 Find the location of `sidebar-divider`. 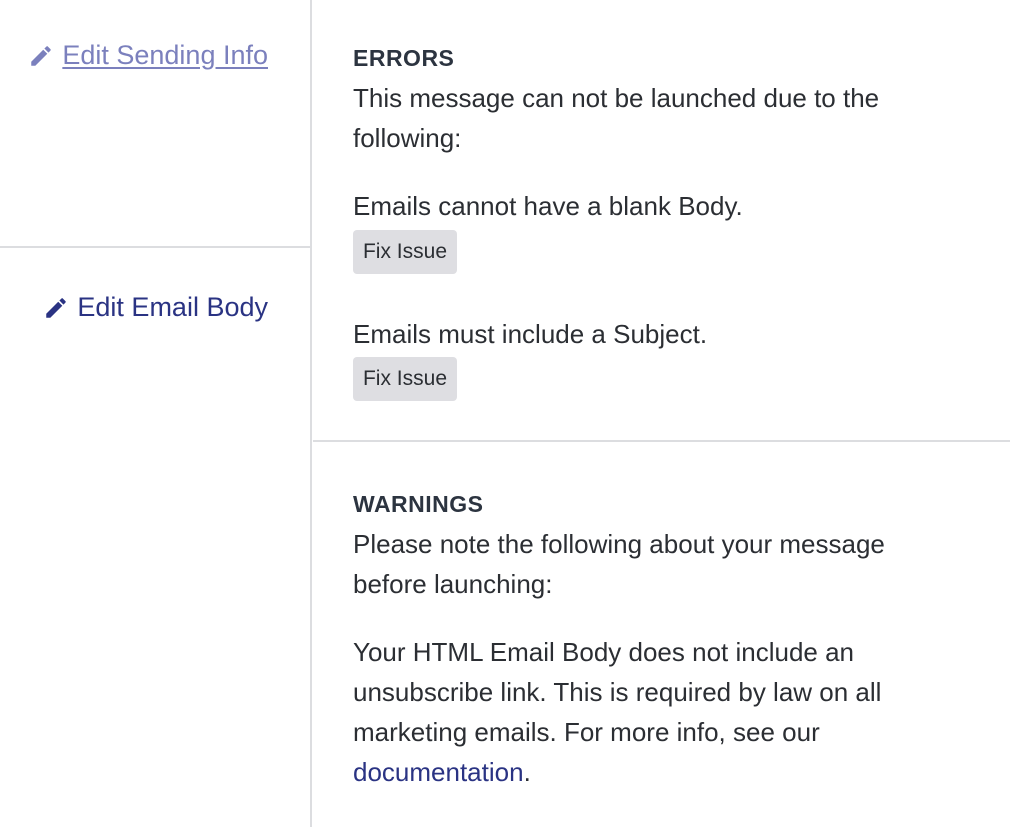

sidebar-divider is located at coordinates (155, 247).